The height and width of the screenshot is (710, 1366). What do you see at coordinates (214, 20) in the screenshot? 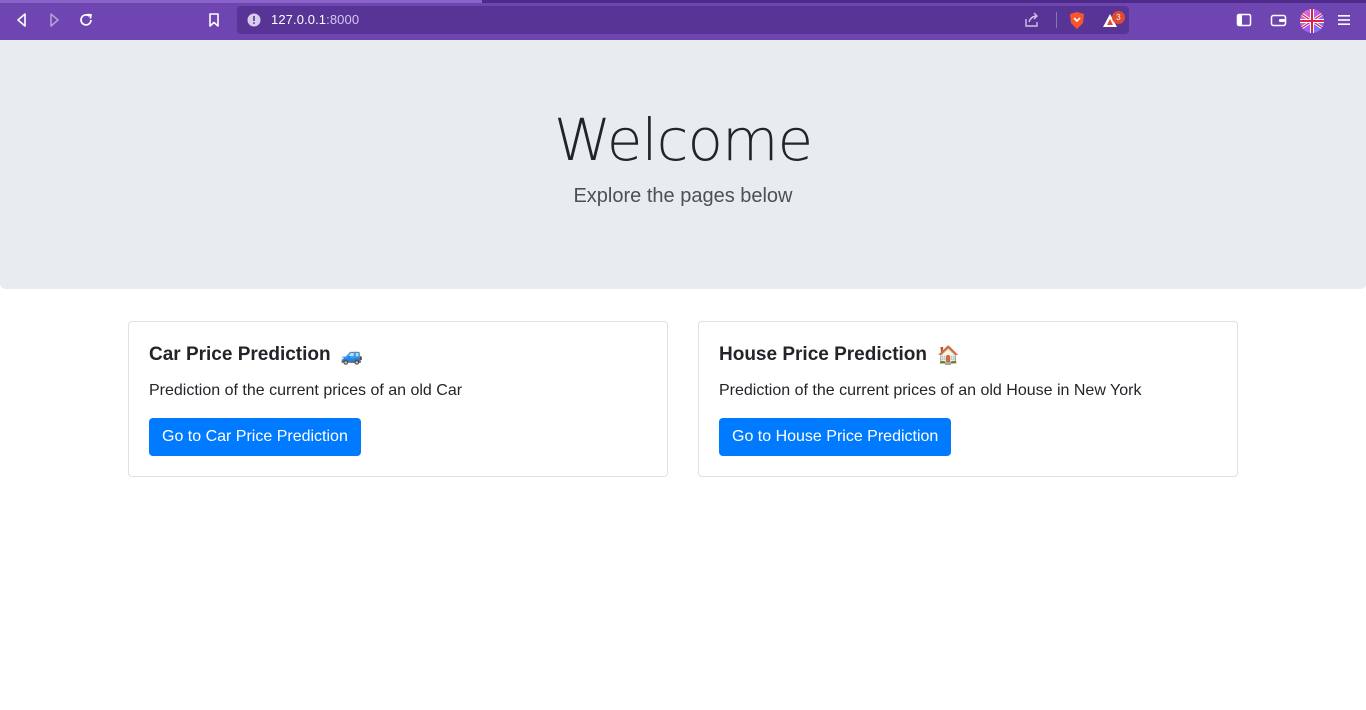
I see `bookmark-icon` at bounding box center [214, 20].